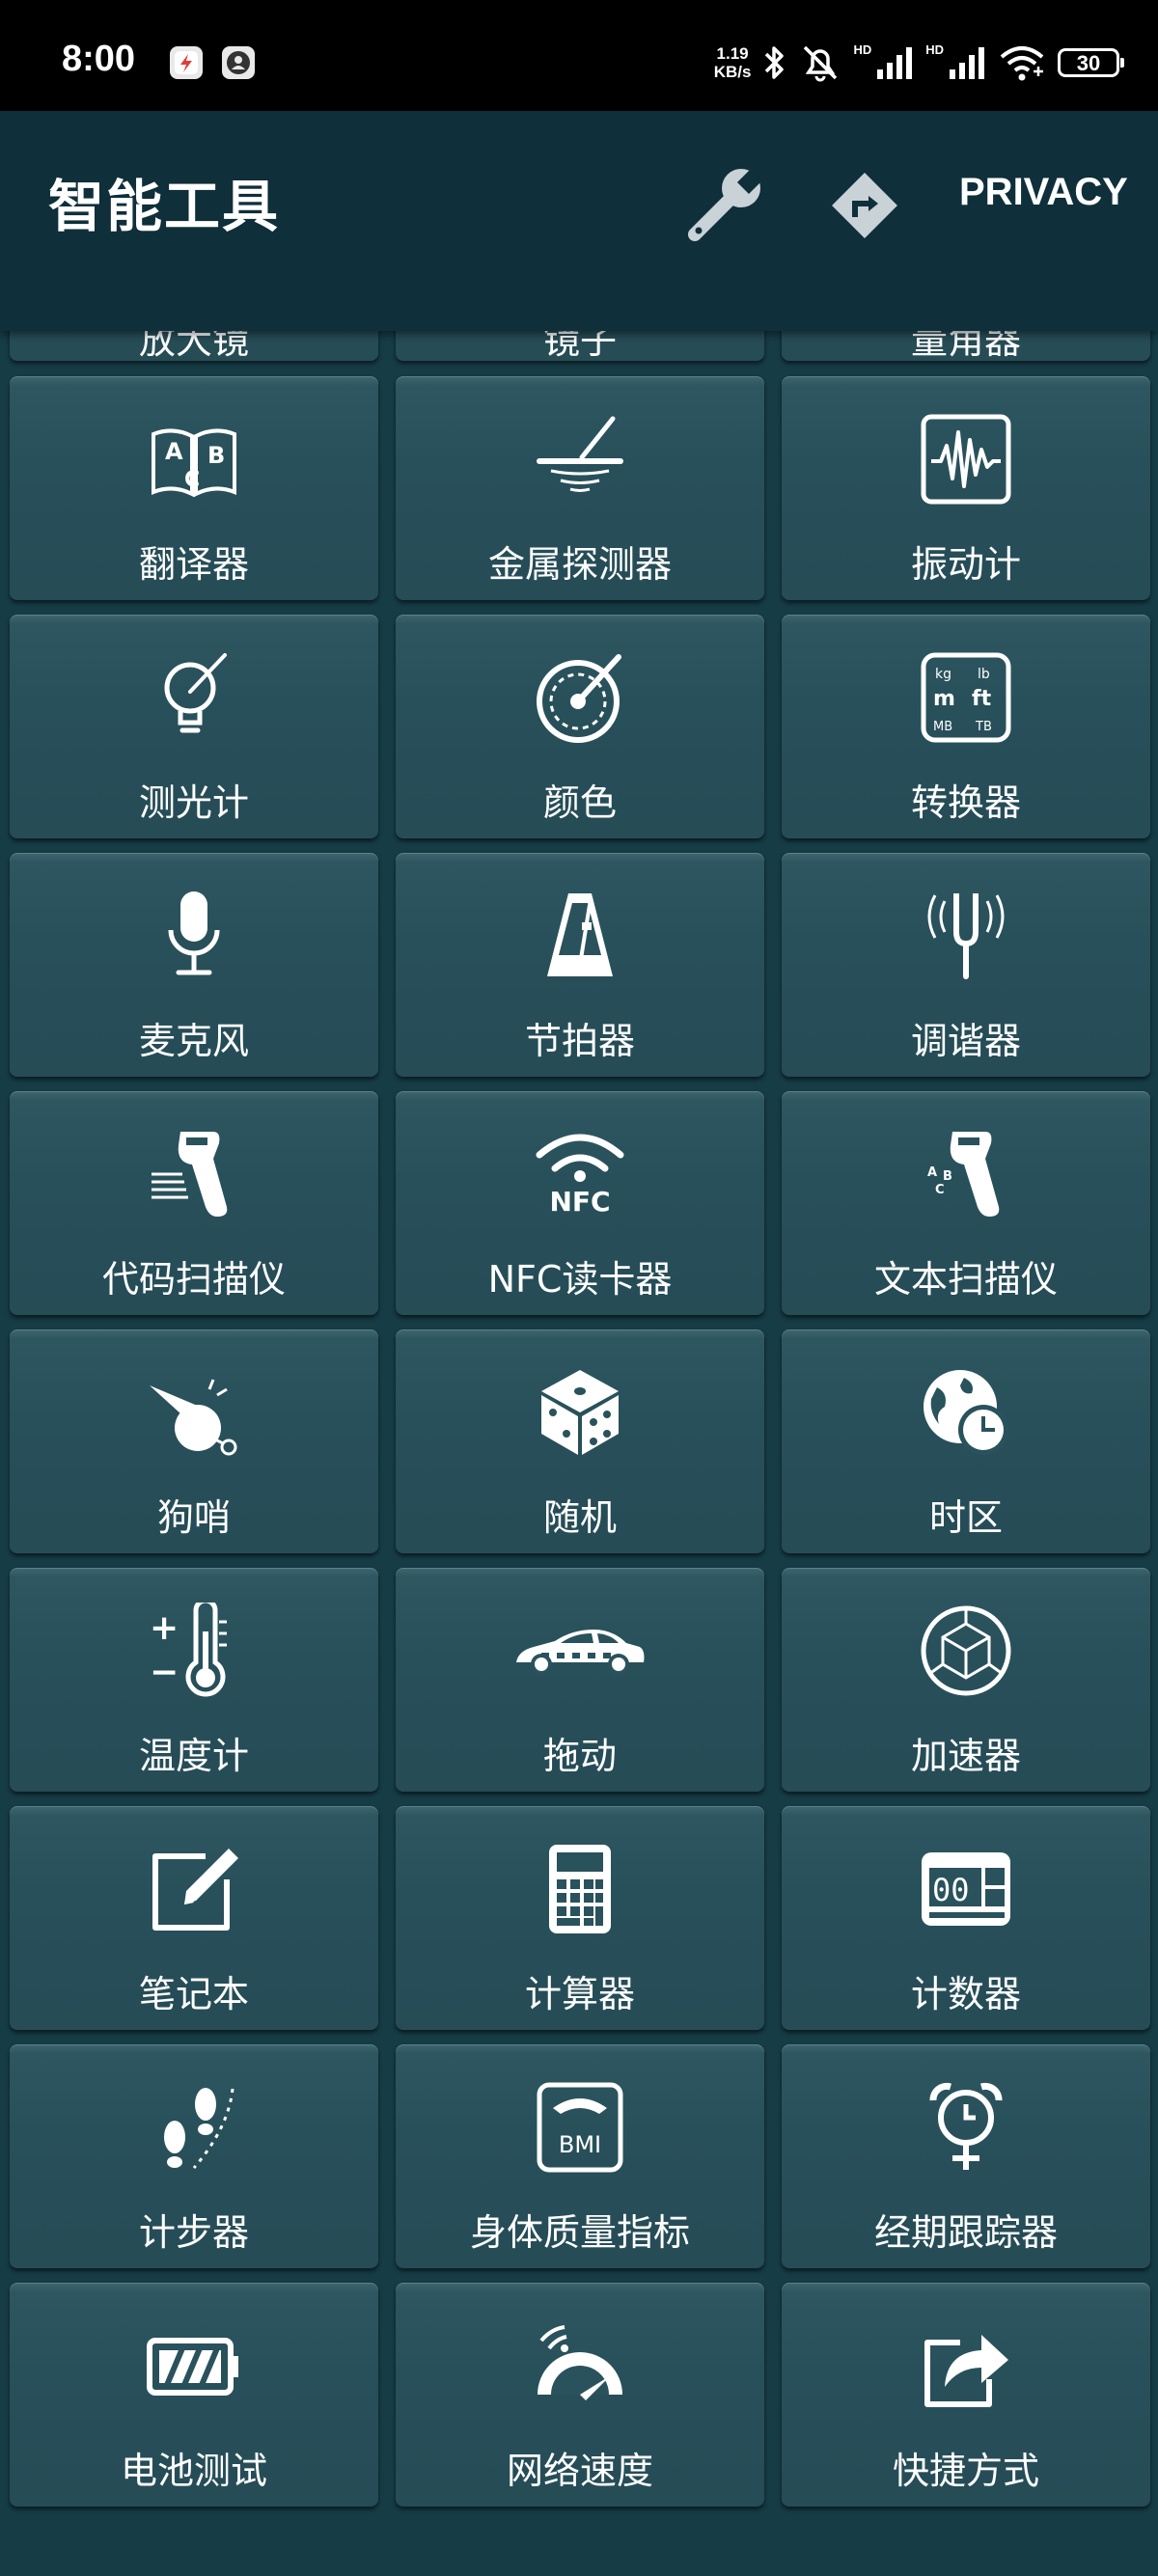 The height and width of the screenshot is (2576, 1158). I want to click on tool-tile-text-scanner: A B C 文本扫描仪, so click(966, 1203).